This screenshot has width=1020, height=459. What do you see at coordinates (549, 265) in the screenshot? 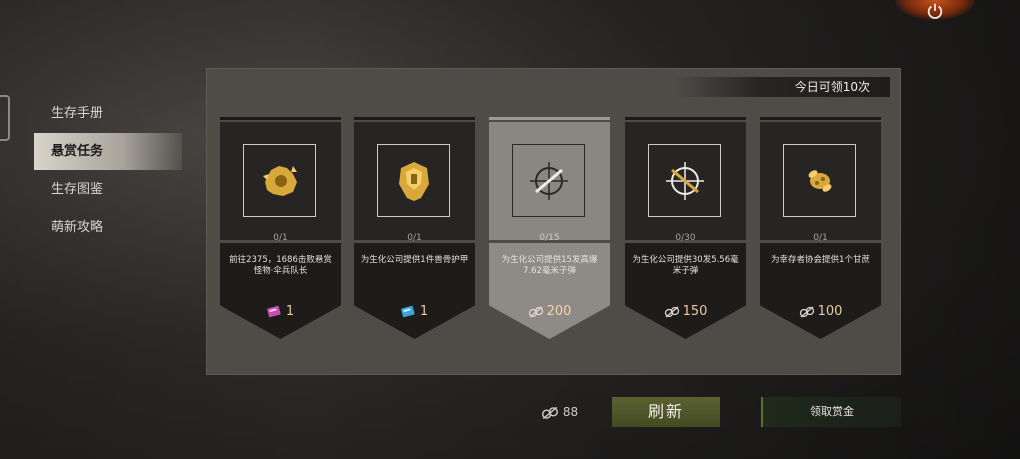
I see `mission-description: 为生化公司提供15发高爆7.62毫米子弹` at bounding box center [549, 265].